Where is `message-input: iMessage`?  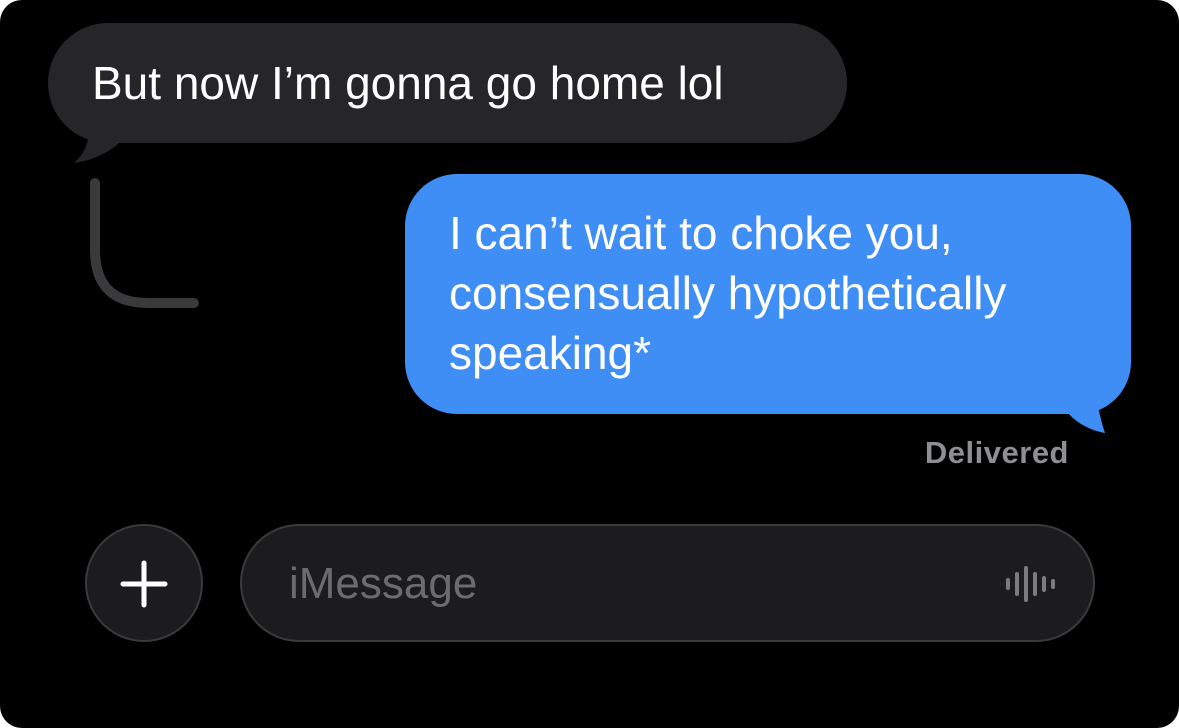 message-input: iMessage is located at coordinates (667, 583).